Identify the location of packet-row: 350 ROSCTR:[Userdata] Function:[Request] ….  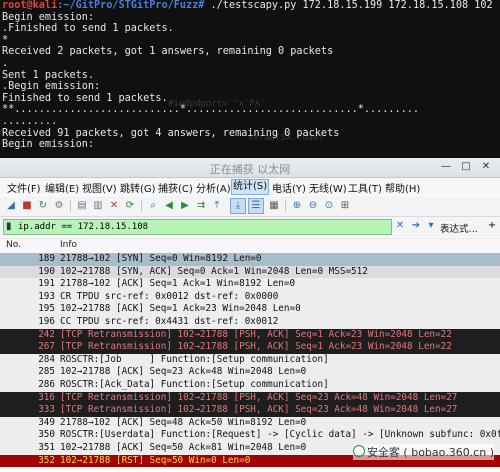
(250, 435).